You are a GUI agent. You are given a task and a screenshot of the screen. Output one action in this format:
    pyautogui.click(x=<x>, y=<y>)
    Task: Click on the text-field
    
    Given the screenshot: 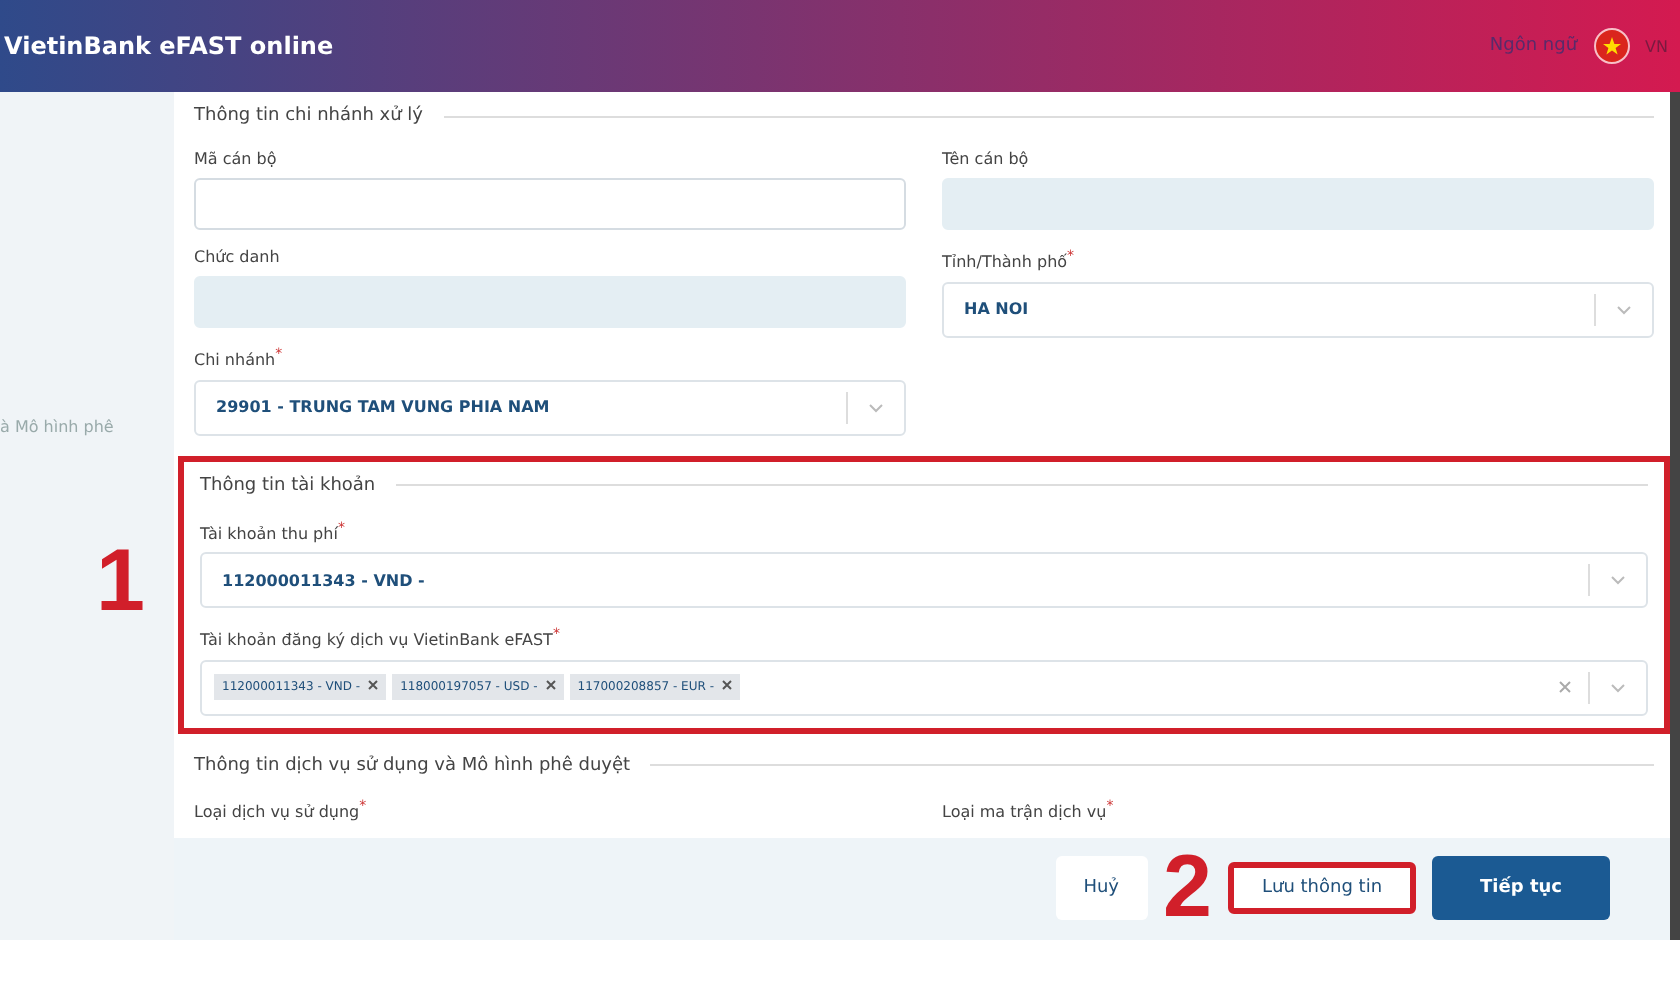 What is the action you would take?
    pyautogui.click(x=550, y=204)
    